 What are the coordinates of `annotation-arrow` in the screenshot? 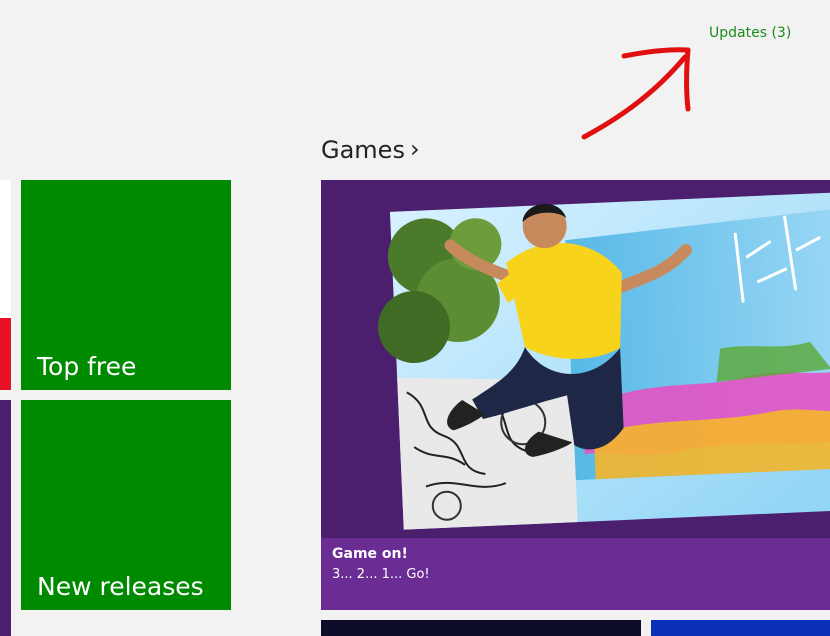 It's located at (636, 93).